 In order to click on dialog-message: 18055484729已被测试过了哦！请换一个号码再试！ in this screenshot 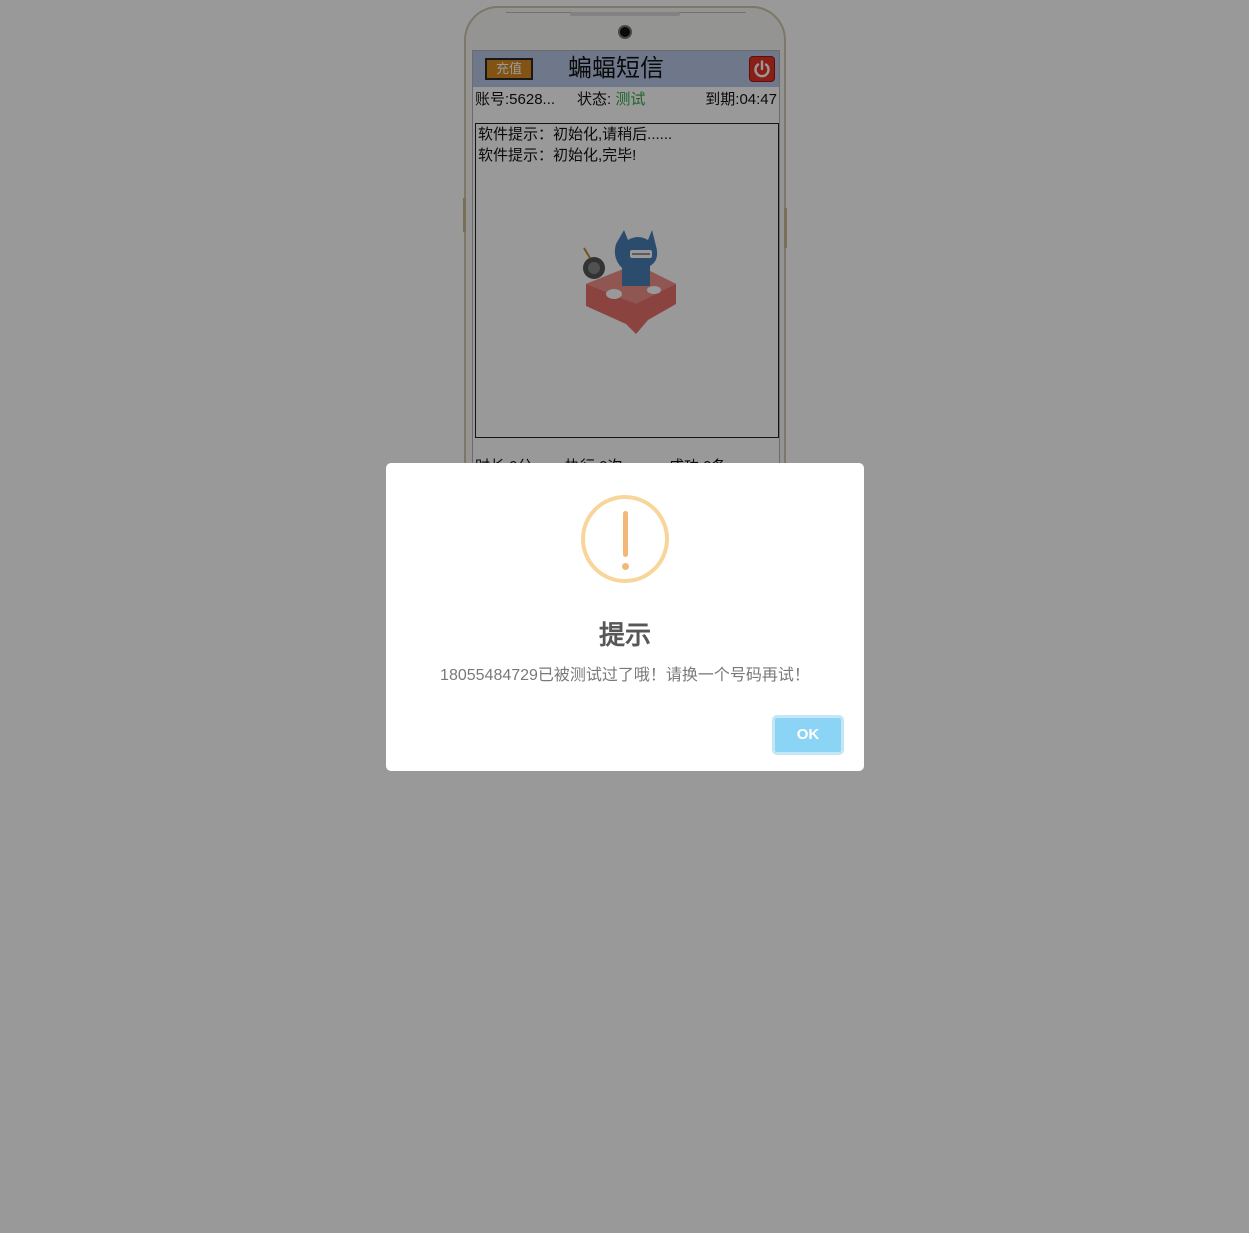, I will do `click(625, 675)`.